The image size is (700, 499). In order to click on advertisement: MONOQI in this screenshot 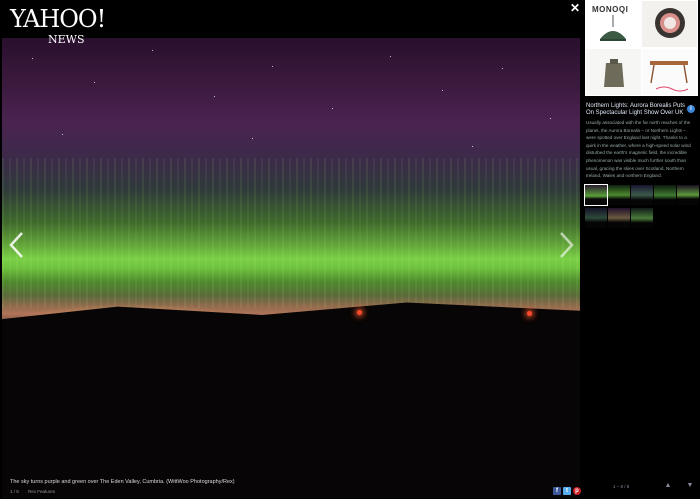, I will do `click(641, 48)`.